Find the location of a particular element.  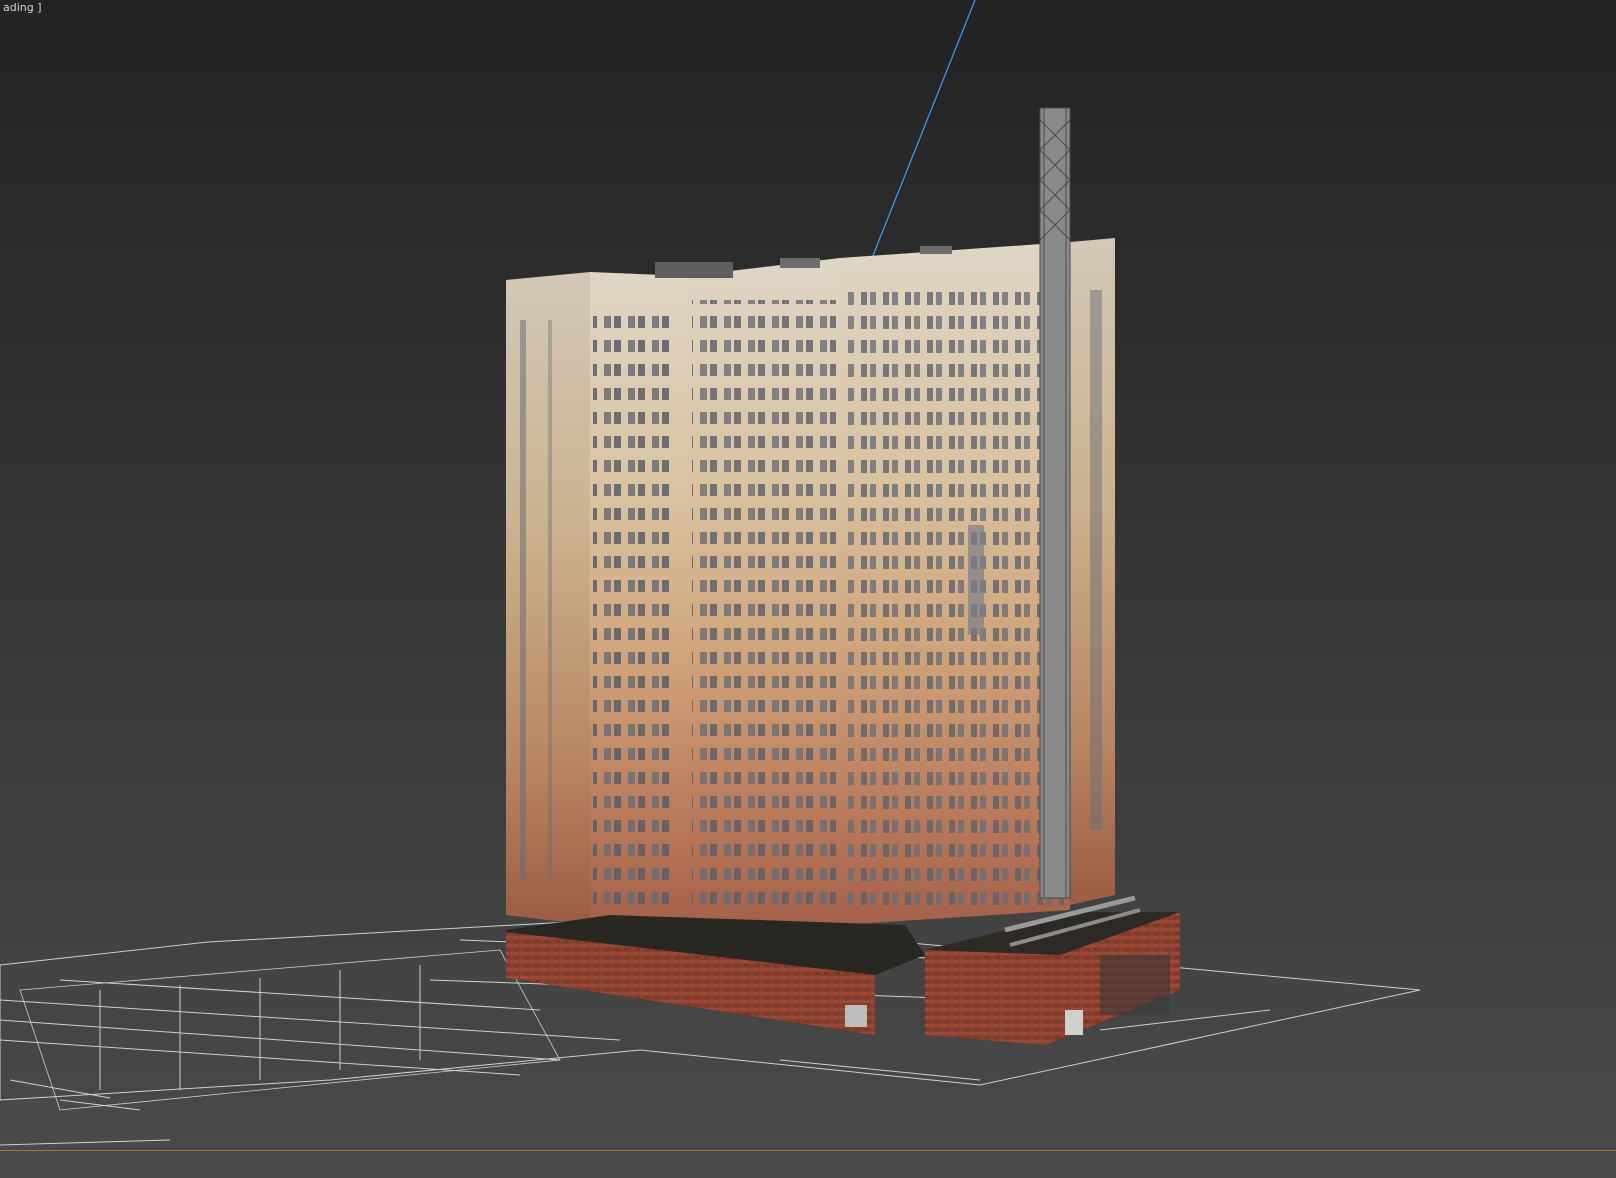

viewport-shading-label: ading ] is located at coordinates (22, 7).